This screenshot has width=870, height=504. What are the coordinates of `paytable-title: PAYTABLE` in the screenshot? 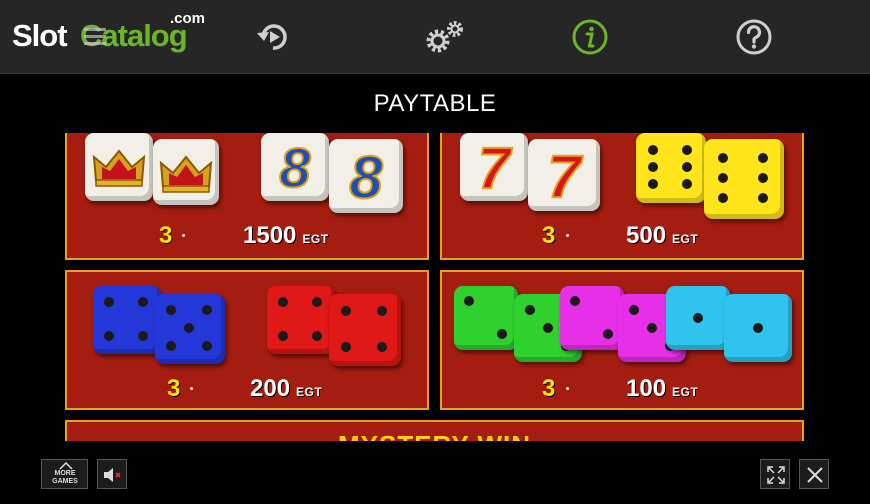 It's located at (435, 103).